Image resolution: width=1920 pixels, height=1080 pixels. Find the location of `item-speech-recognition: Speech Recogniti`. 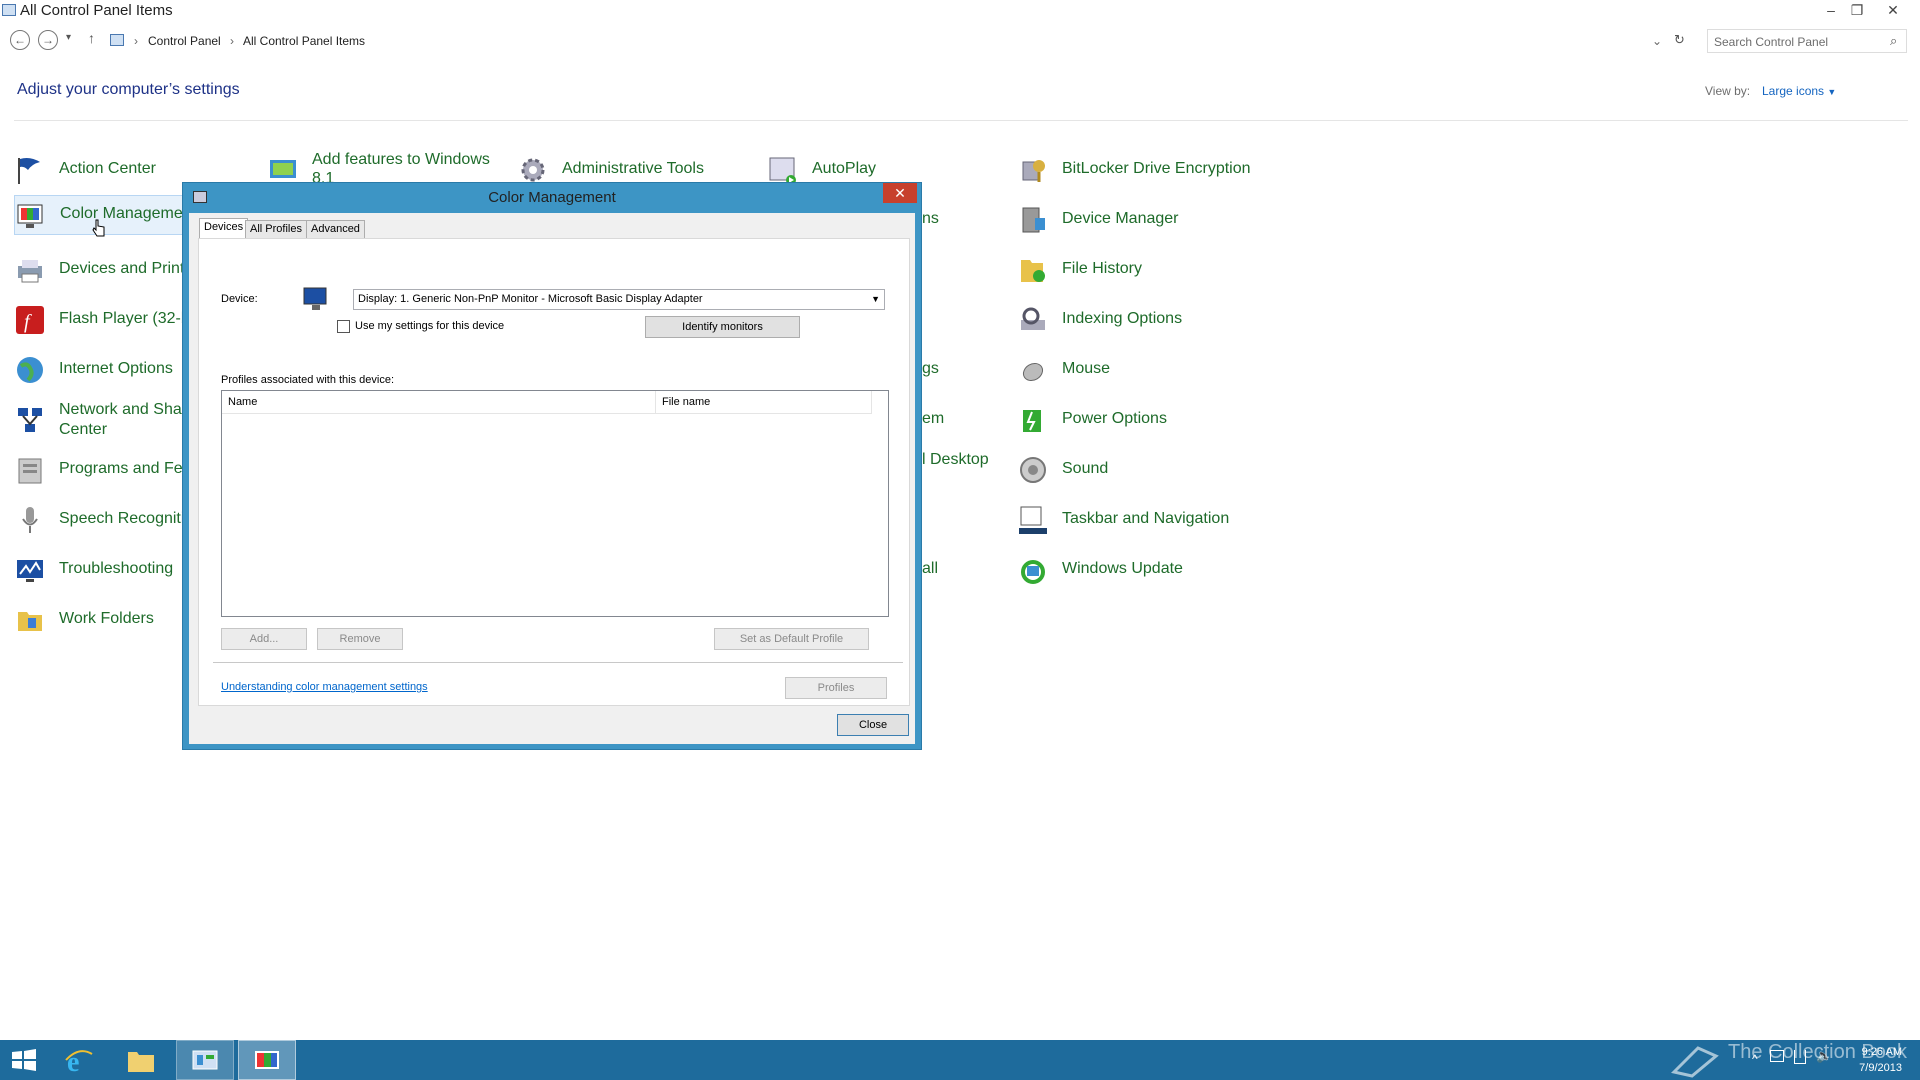

item-speech-recognition: Speech Recogniti is located at coordinates (99, 520).